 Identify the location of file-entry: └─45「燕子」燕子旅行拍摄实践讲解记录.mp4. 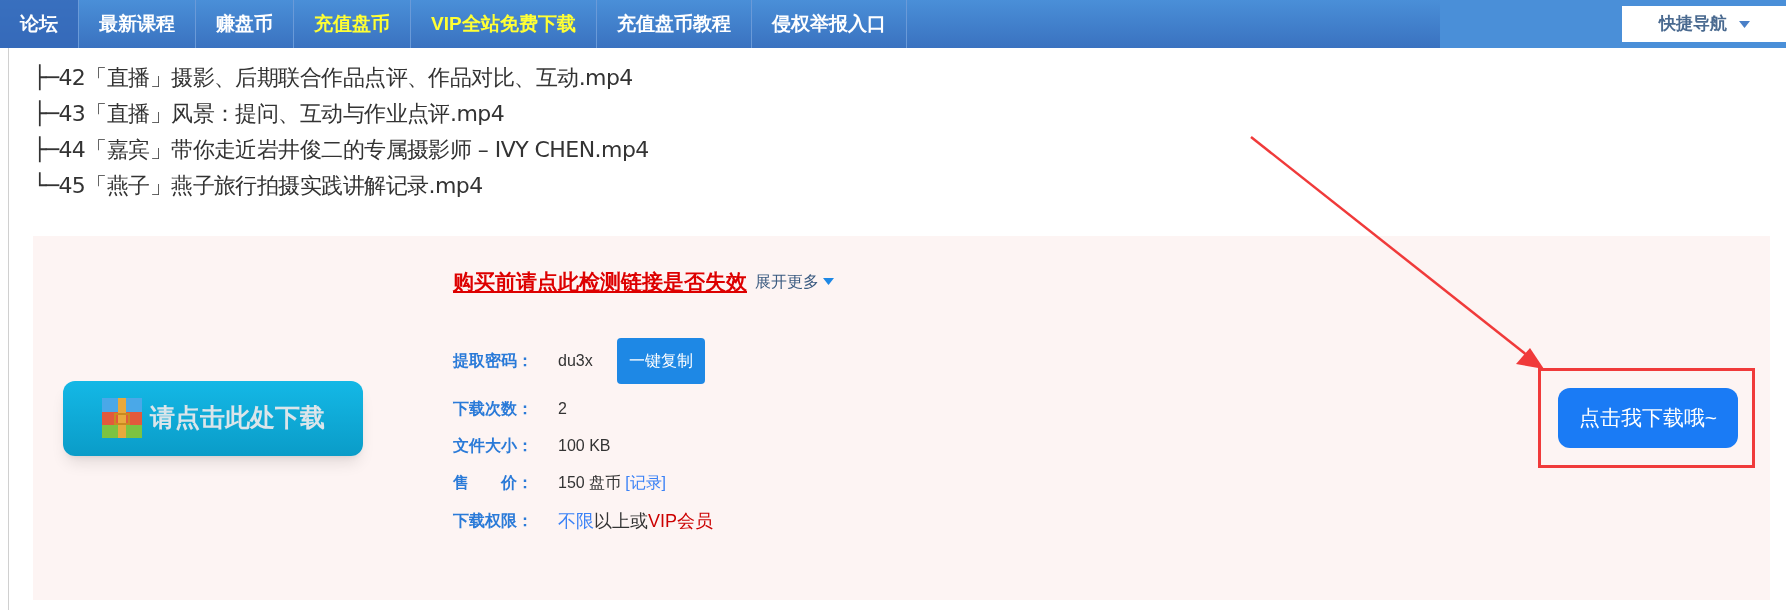
(258, 185).